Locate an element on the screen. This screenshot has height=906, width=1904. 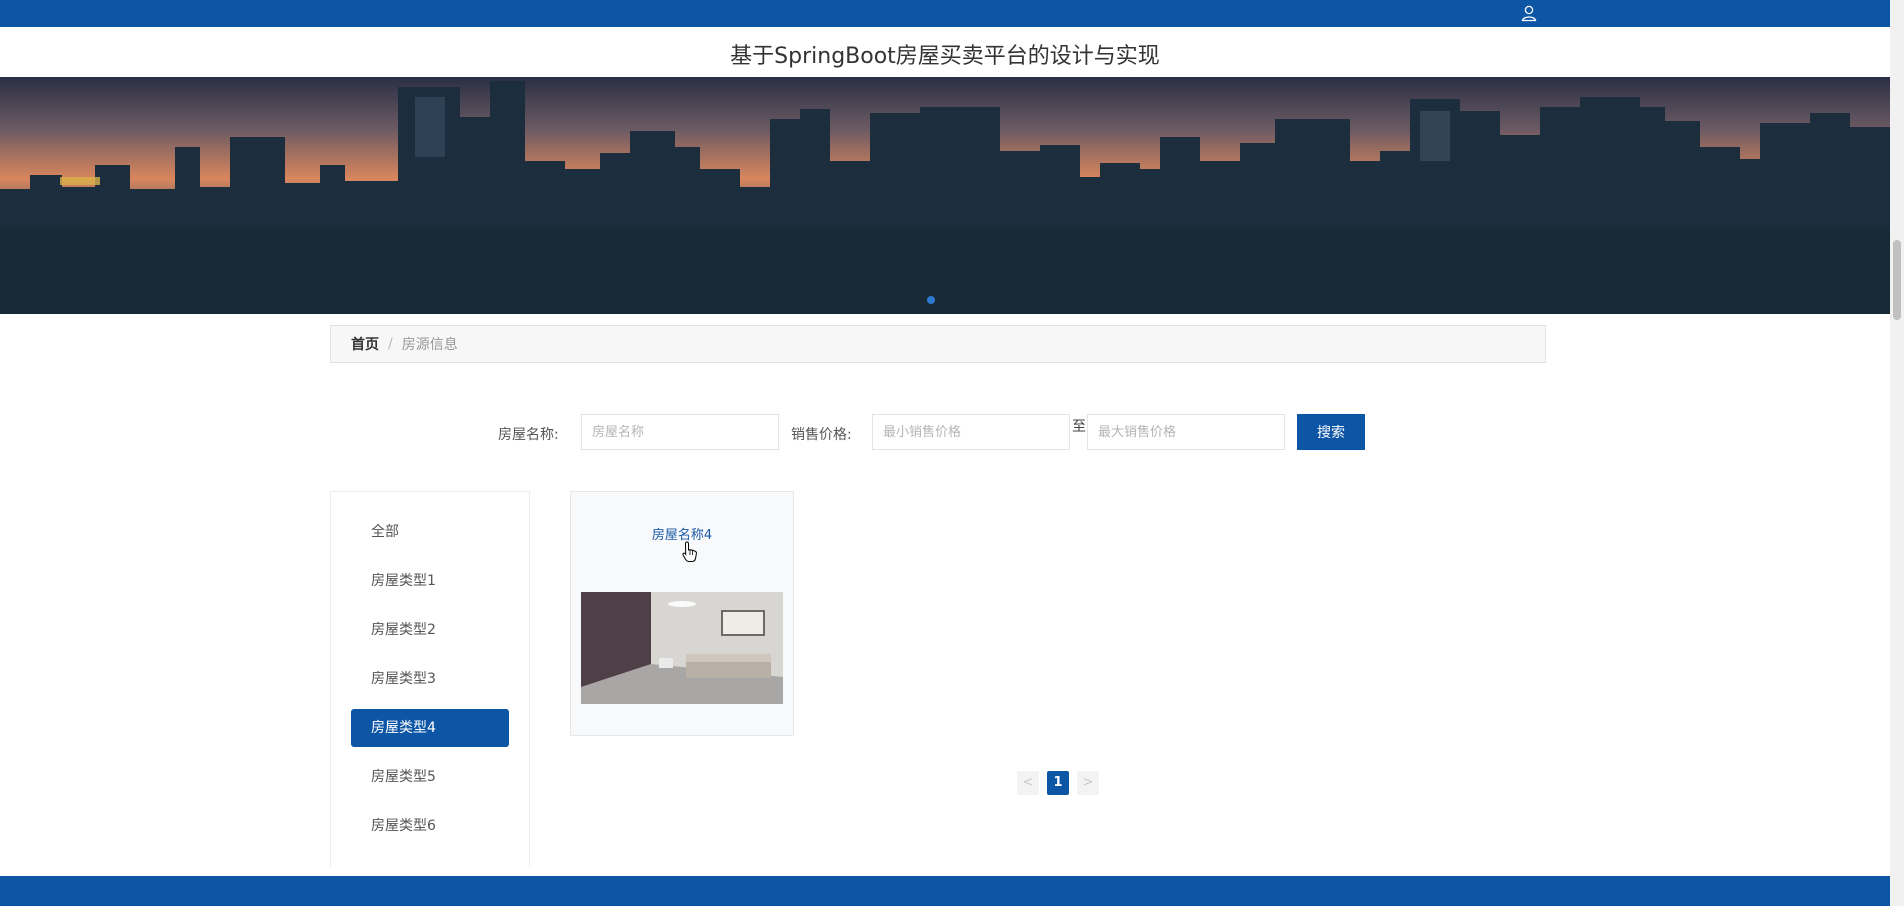
site-title: 基于SpringBoot房屋买卖平台的设计与实现 is located at coordinates (945, 56).